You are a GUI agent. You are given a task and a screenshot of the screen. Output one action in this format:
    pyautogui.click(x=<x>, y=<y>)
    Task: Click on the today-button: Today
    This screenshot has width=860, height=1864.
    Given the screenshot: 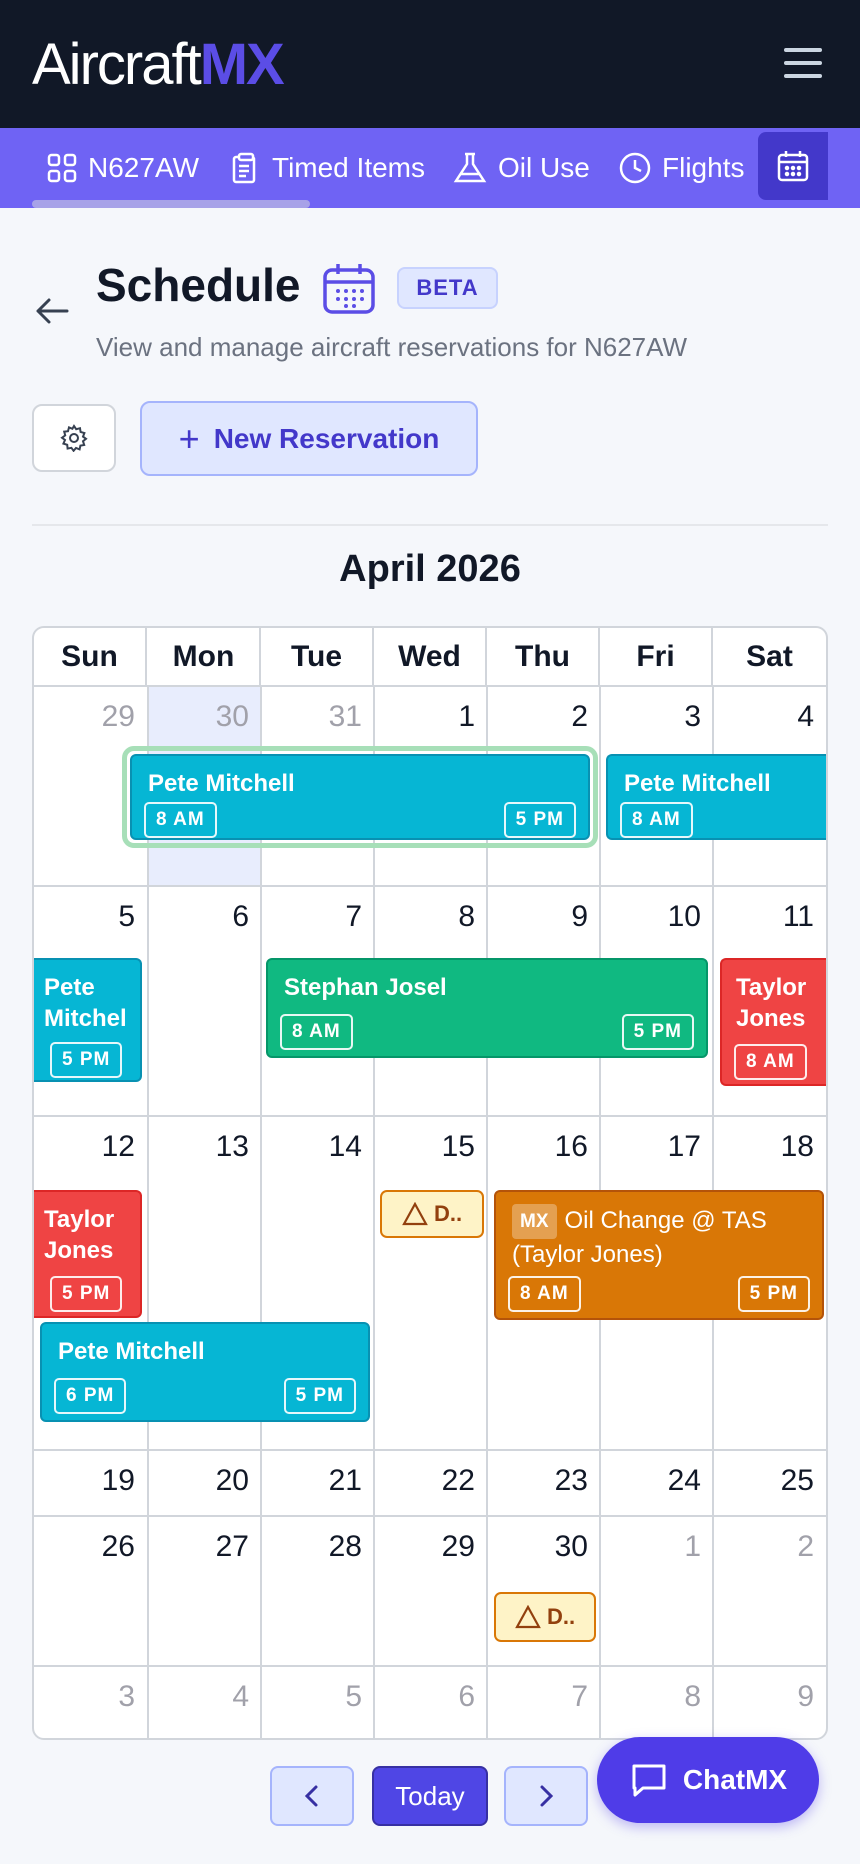 What is the action you would take?
    pyautogui.click(x=430, y=1796)
    